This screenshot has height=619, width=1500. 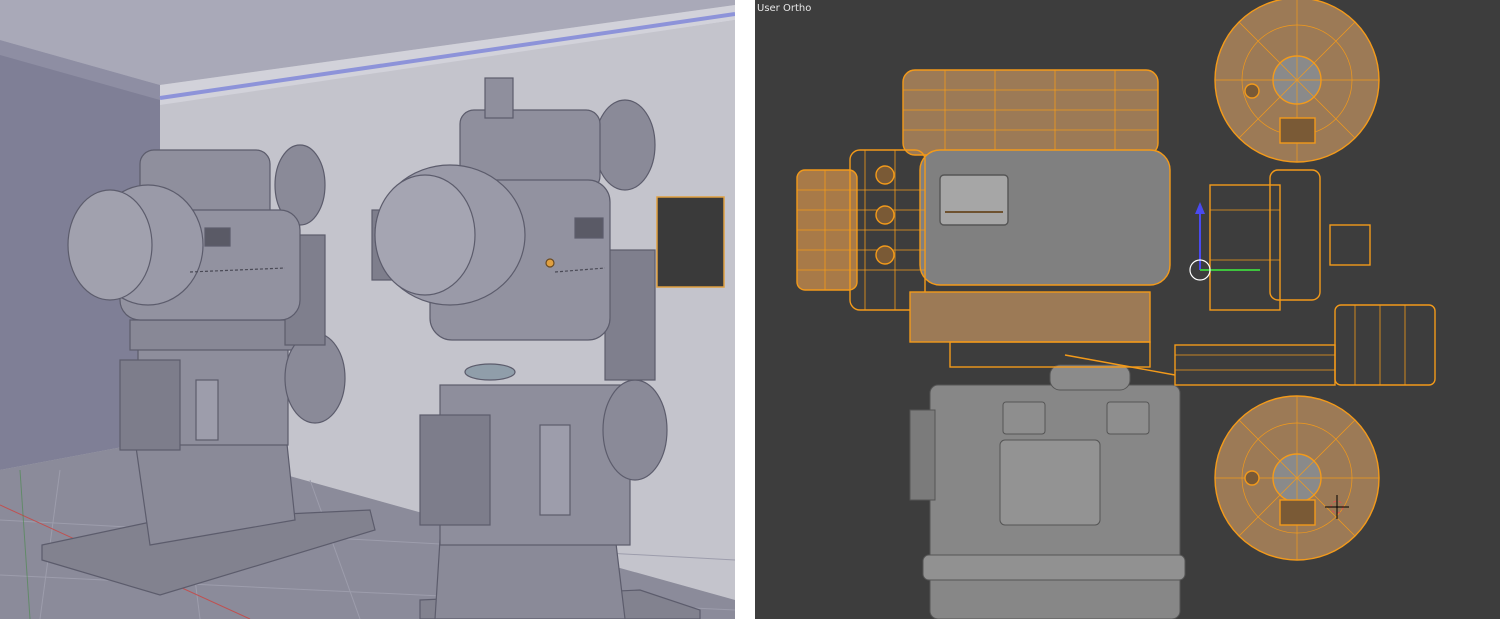 What do you see at coordinates (745, 309) in the screenshot?
I see `viewport-divider` at bounding box center [745, 309].